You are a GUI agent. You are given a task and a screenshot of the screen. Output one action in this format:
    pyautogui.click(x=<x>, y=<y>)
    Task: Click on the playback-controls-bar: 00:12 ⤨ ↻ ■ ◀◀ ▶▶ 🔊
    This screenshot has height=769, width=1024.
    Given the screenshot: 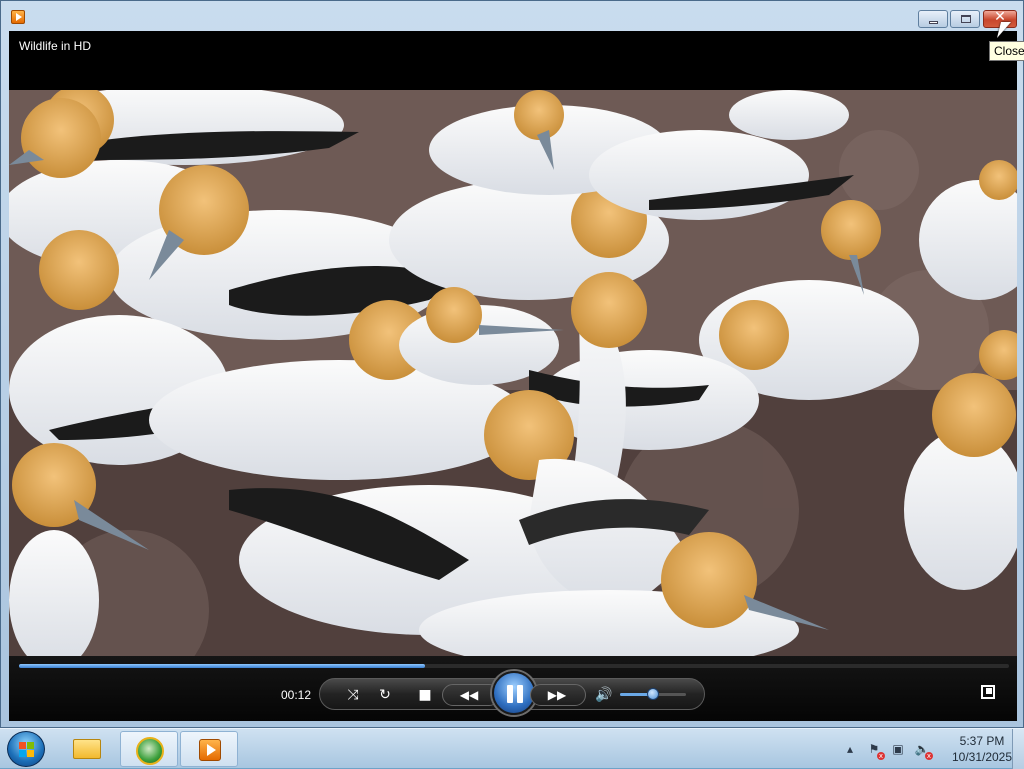 What is the action you would take?
    pyautogui.click(x=513, y=688)
    